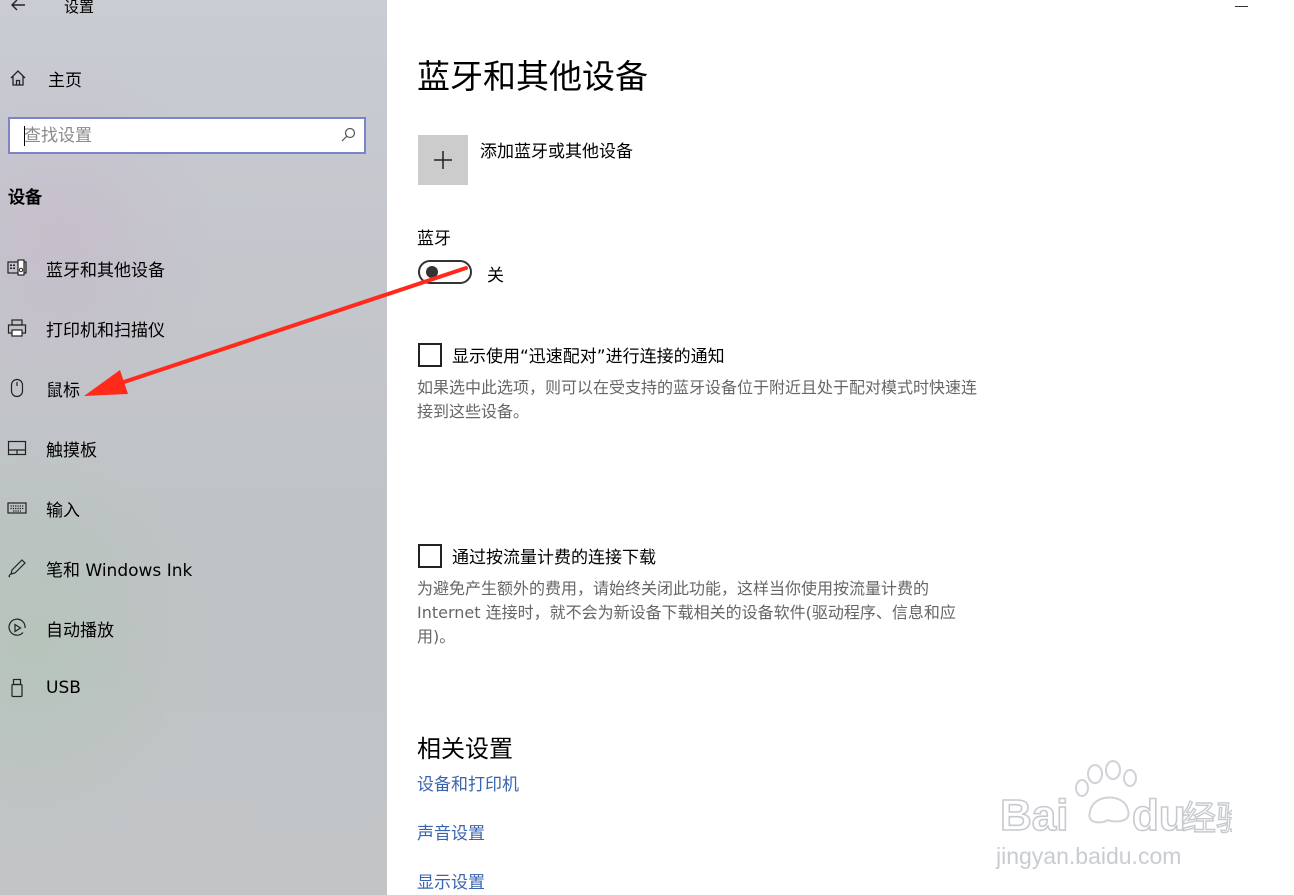 The image size is (1294, 895). I want to click on sidebar-item-pen: 笔和 Windows Ink, so click(193, 568).